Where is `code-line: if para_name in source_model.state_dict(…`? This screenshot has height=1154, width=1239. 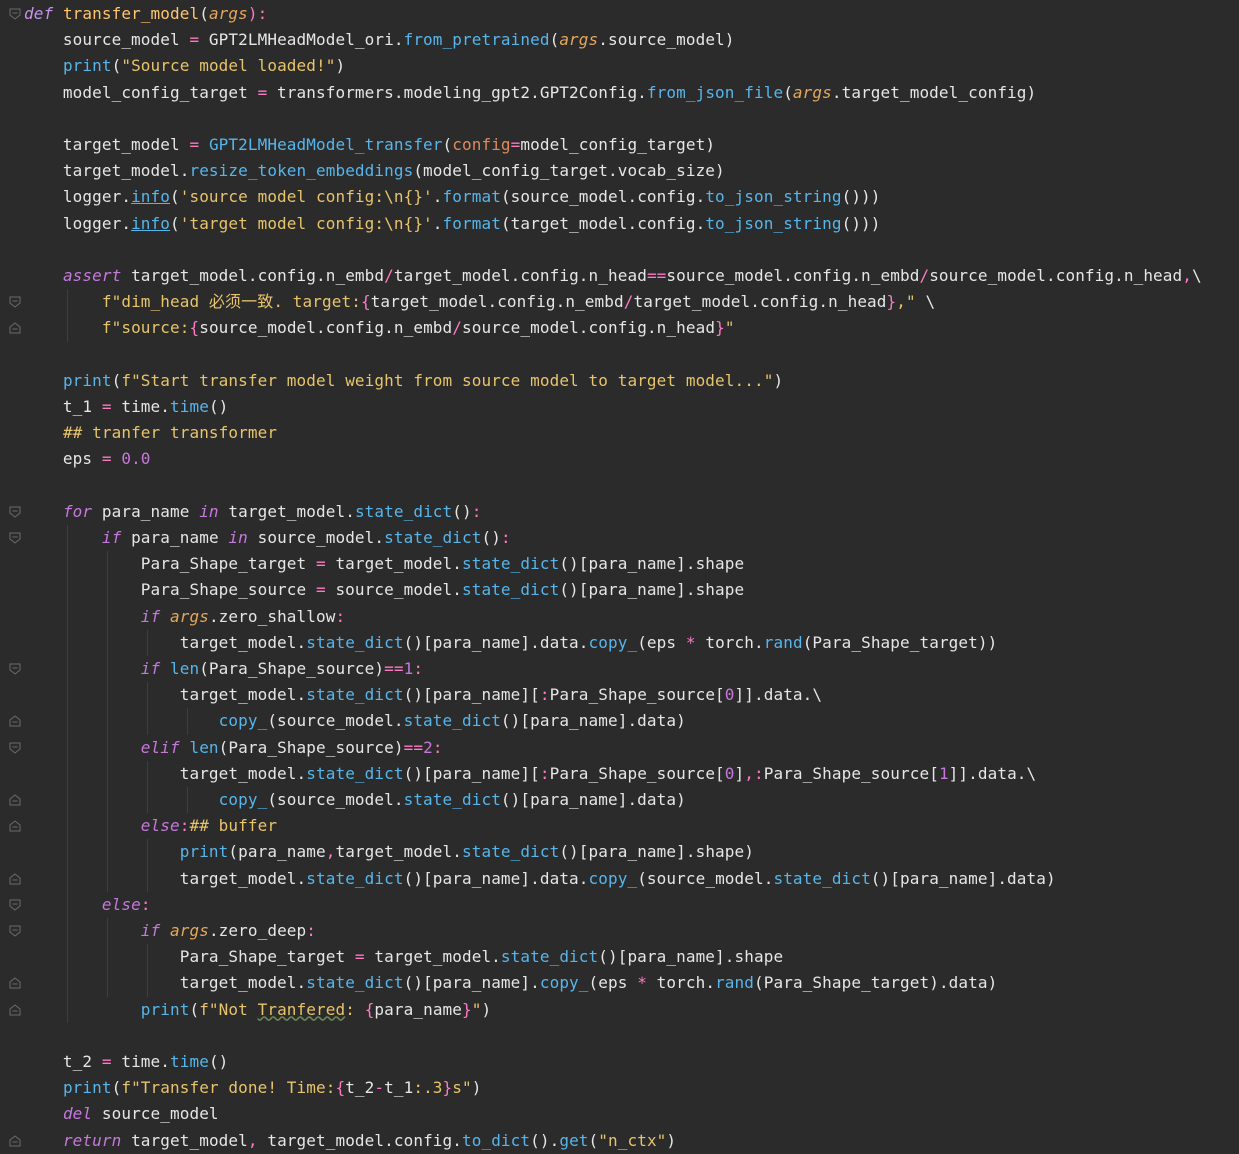 code-line: if para_name in source_model.state_dict(… is located at coordinates (267, 538).